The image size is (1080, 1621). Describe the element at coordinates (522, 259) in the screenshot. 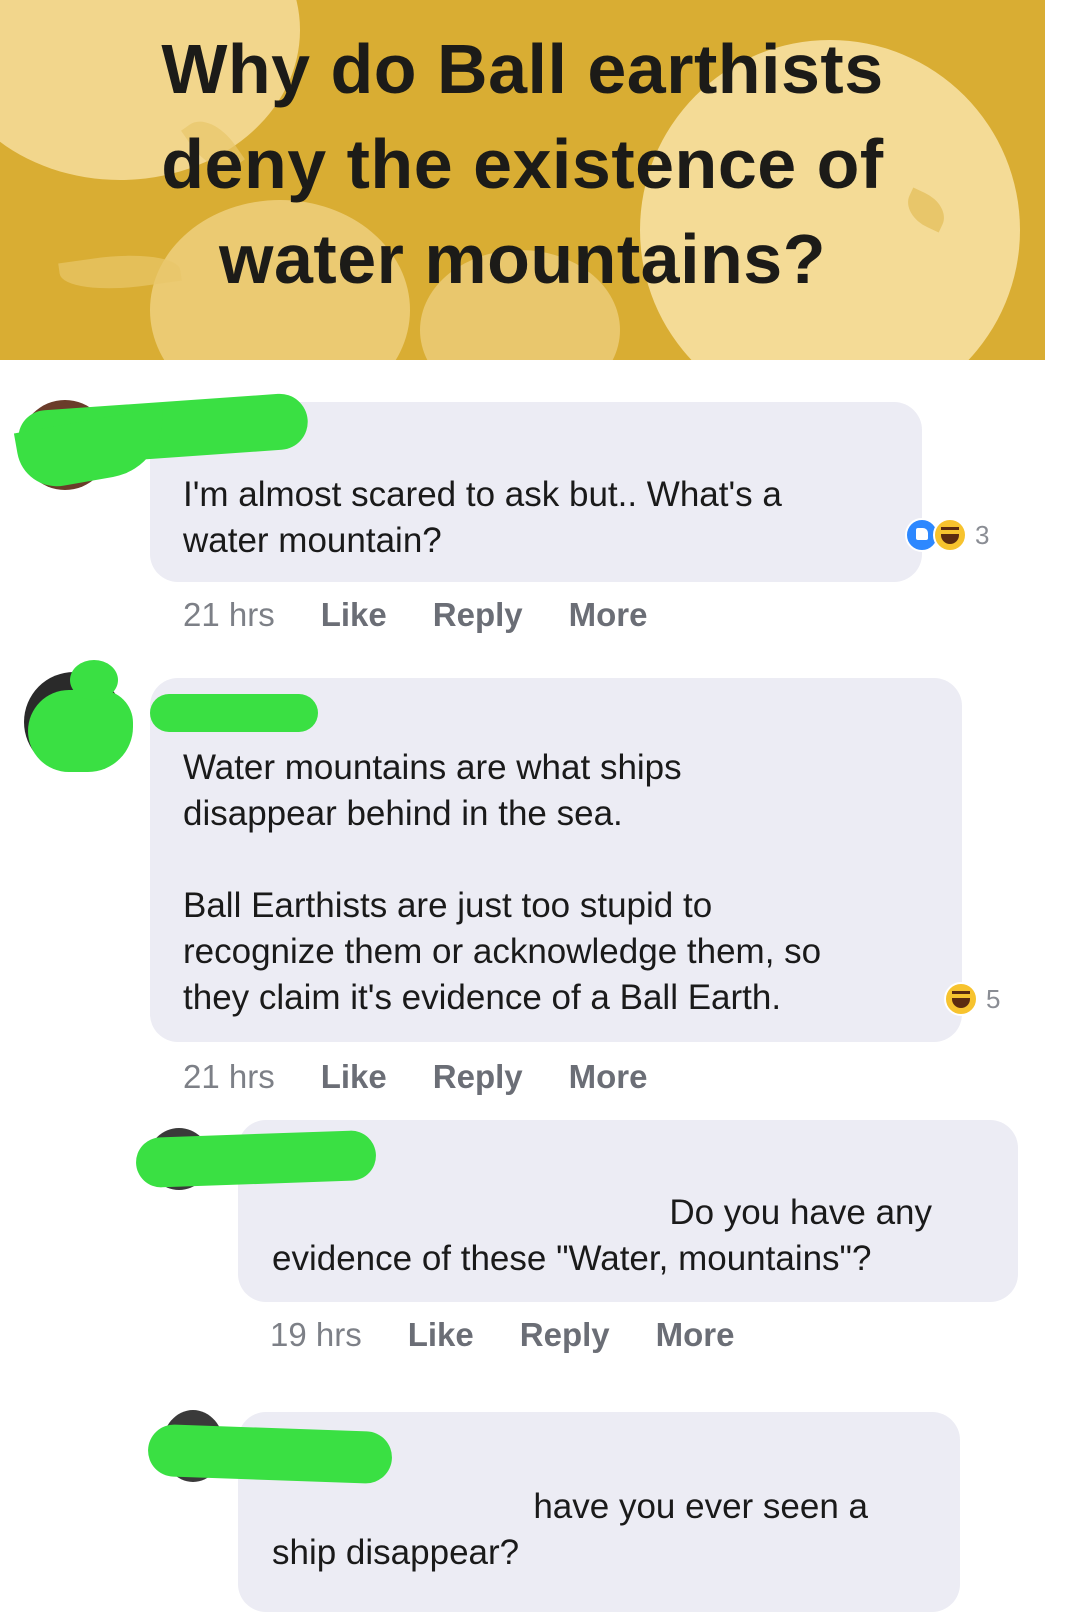

I see `post-title-line: water mountains?` at that location.